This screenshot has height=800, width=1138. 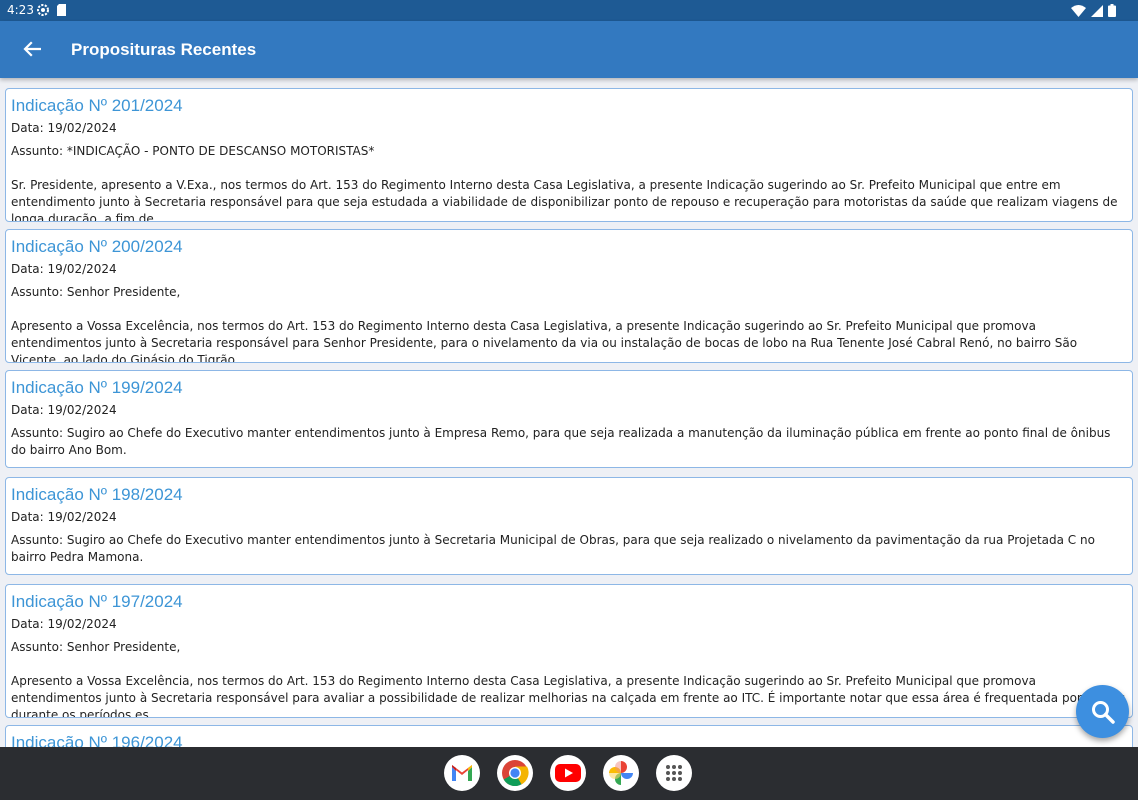 I want to click on photos-app, so click(x=621, y=773).